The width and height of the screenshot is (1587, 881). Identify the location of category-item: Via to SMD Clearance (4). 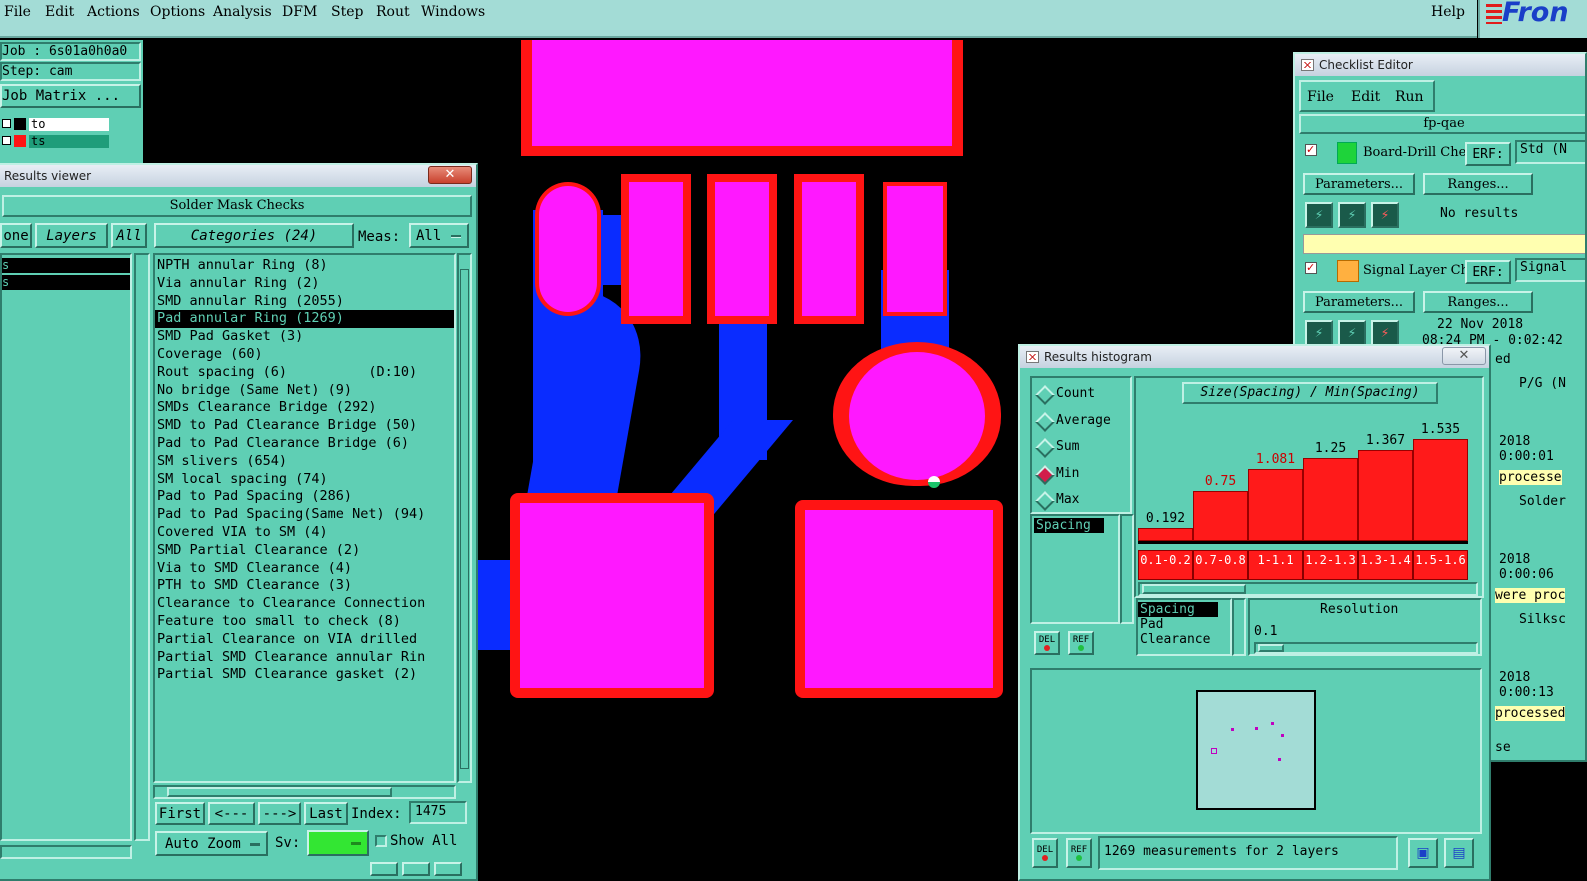
(304, 569).